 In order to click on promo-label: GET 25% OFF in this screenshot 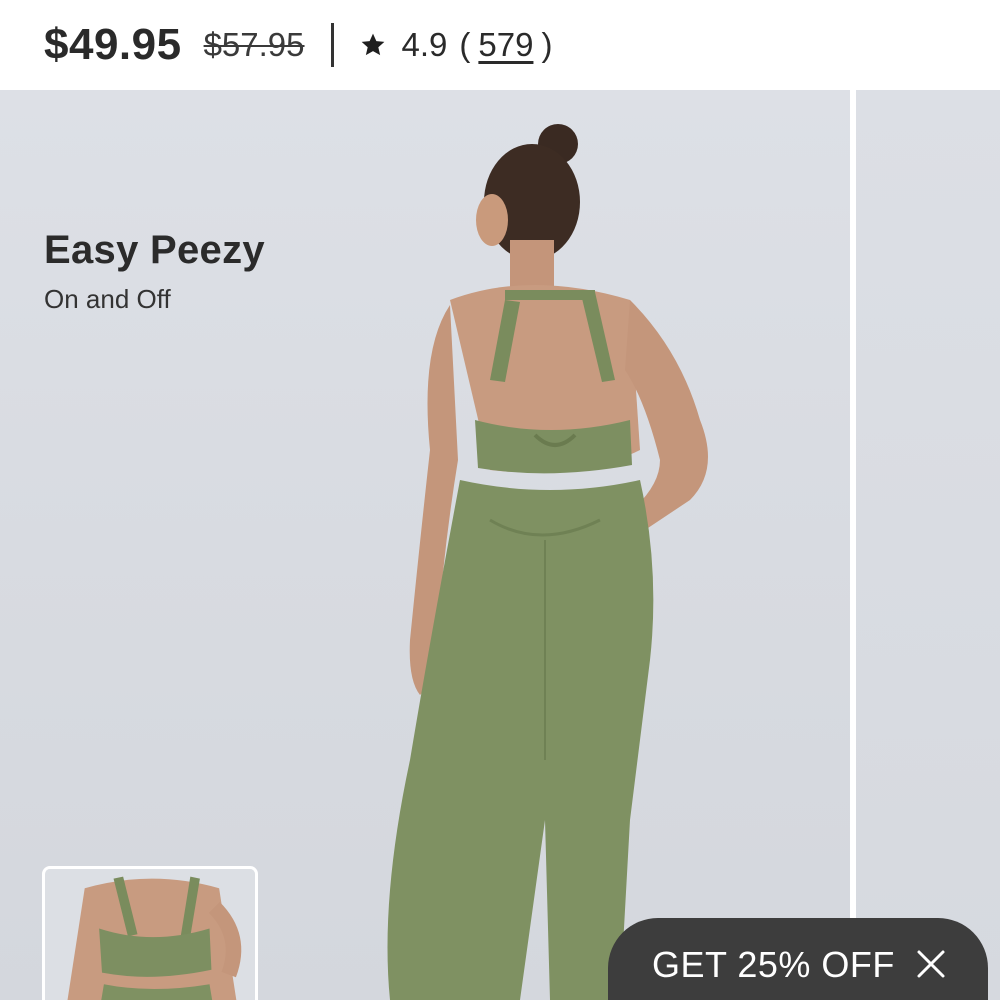, I will do `click(773, 964)`.